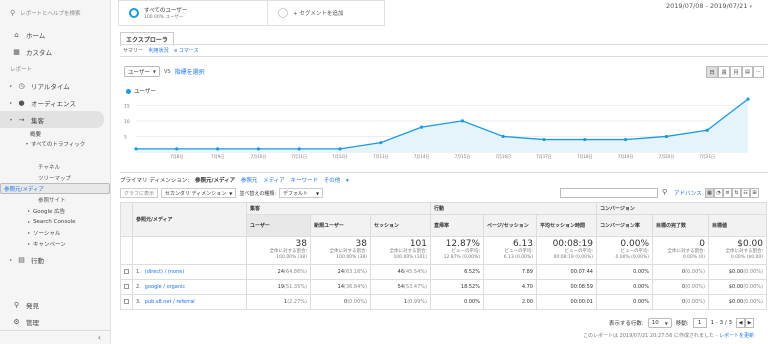 The height and width of the screenshot is (344, 768). Describe the element at coordinates (609, 193) in the screenshot. I see `table-search-input` at that location.